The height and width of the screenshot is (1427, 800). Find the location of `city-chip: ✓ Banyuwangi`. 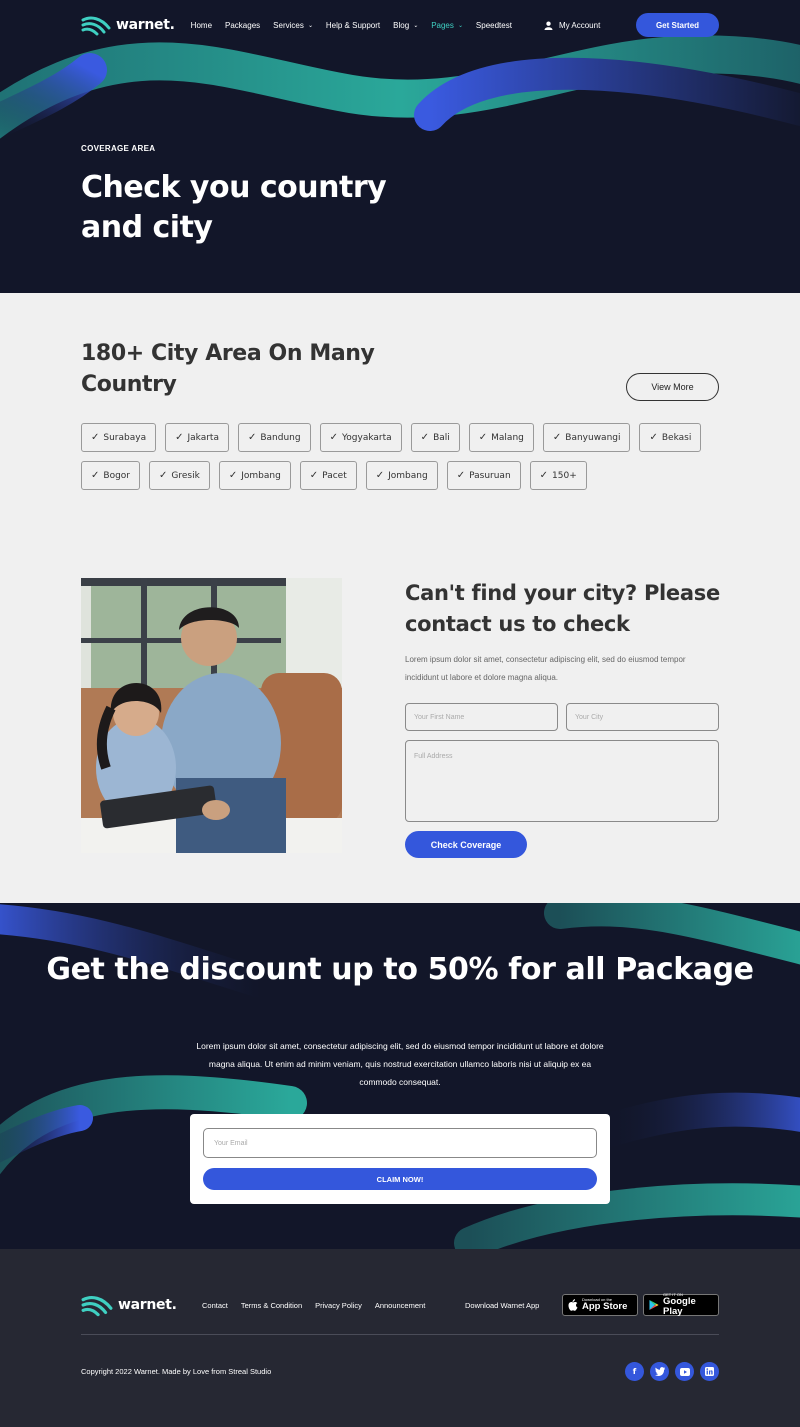

city-chip: ✓ Banyuwangi is located at coordinates (586, 437).